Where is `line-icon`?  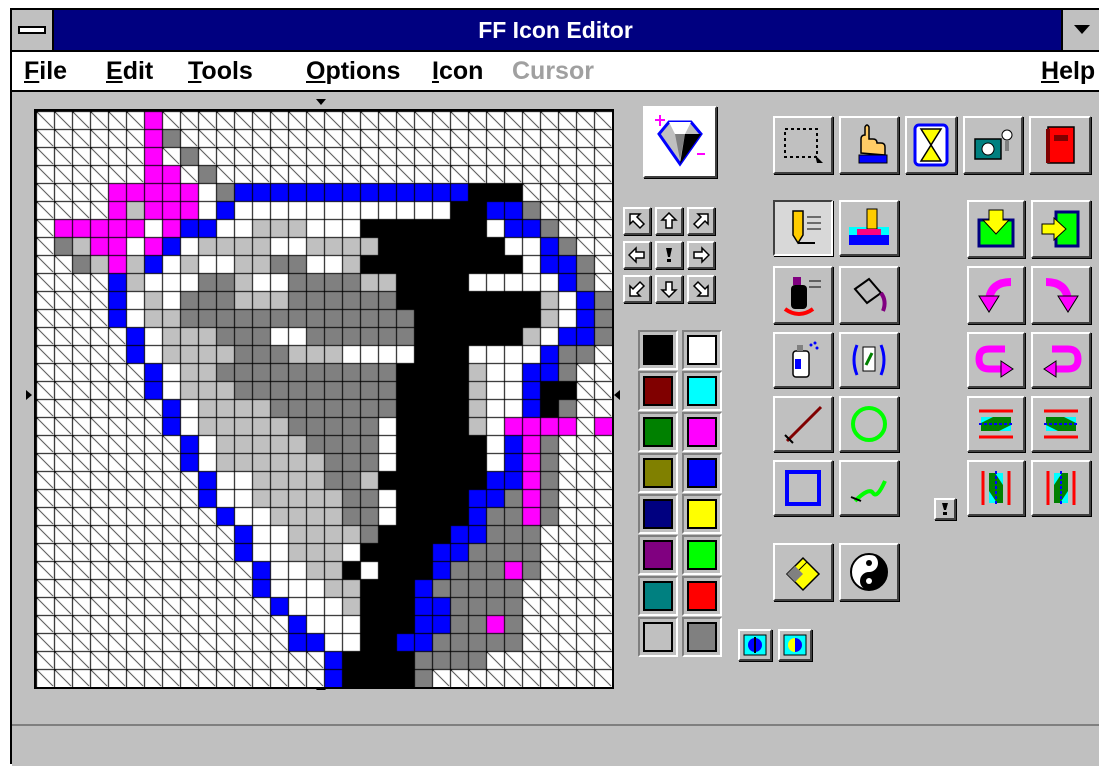
line-icon is located at coordinates (803, 424).